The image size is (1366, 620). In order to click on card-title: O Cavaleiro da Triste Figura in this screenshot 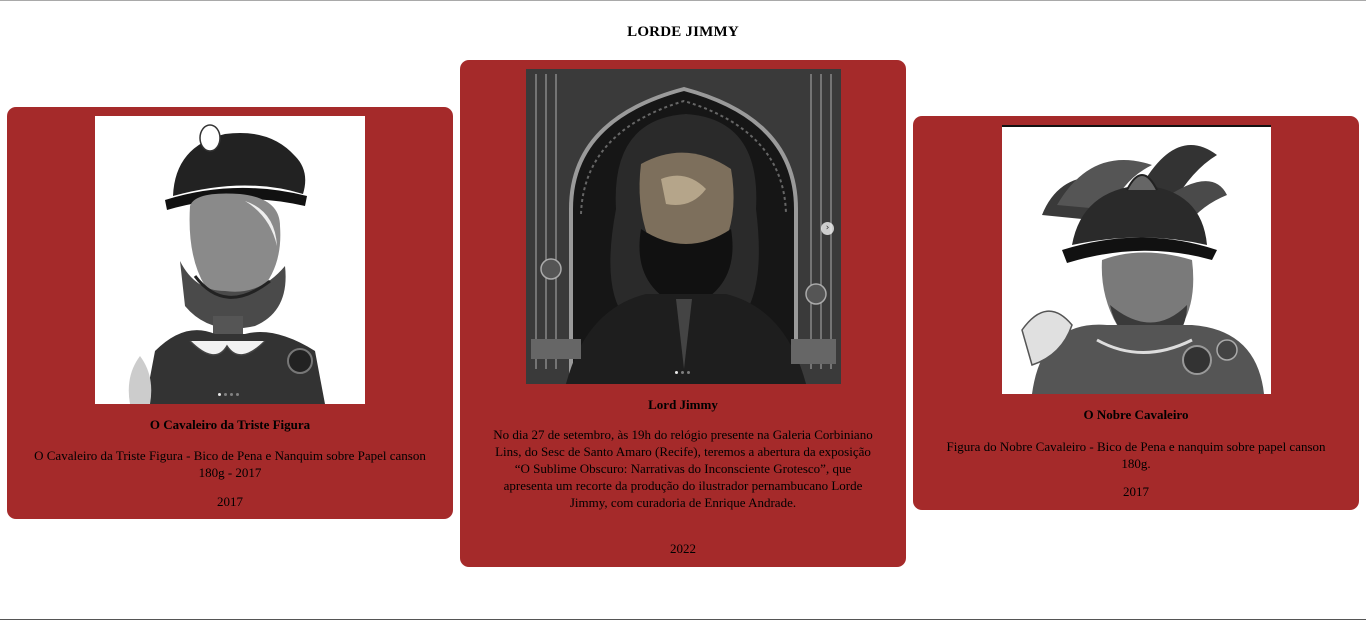, I will do `click(230, 424)`.